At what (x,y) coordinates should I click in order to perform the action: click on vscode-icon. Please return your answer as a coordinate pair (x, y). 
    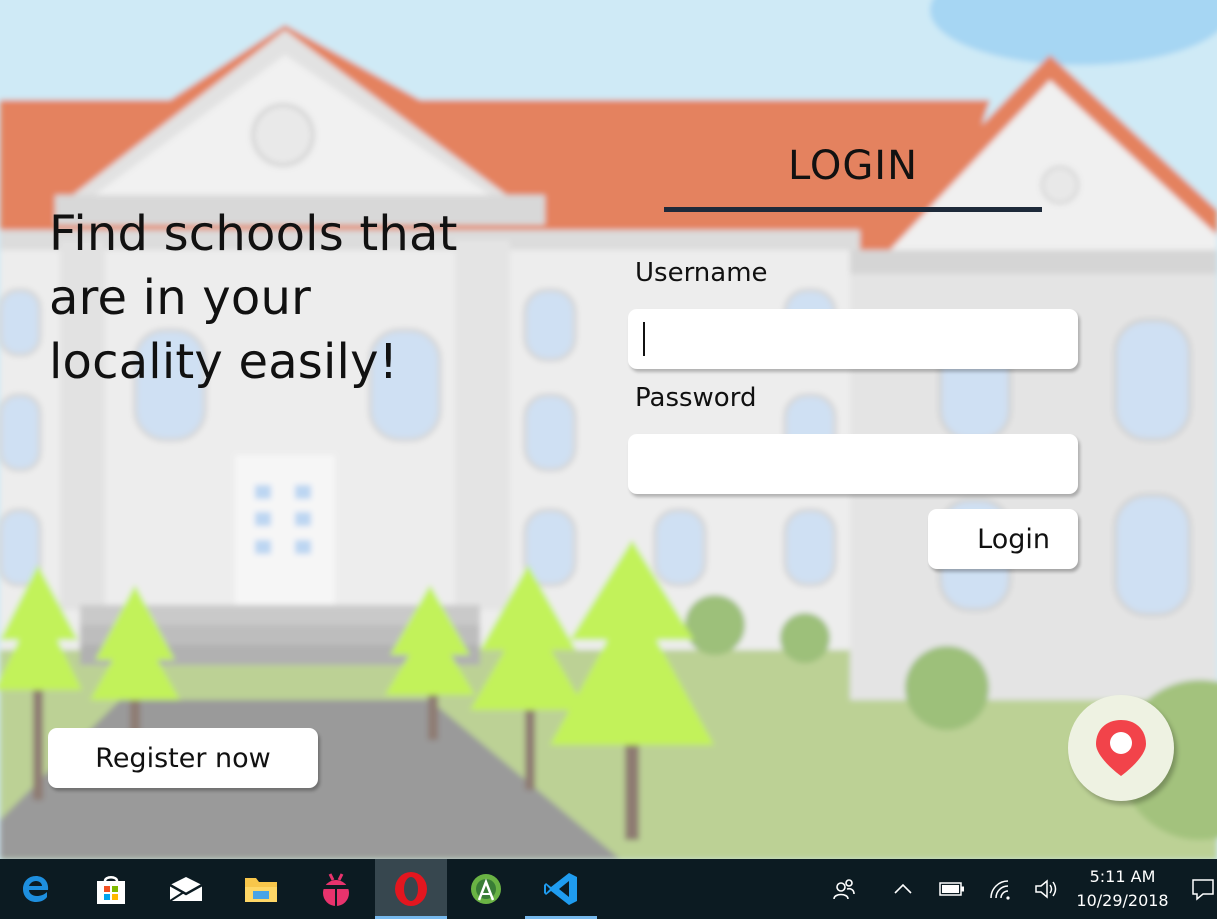
    Looking at the image, I should click on (560, 889).